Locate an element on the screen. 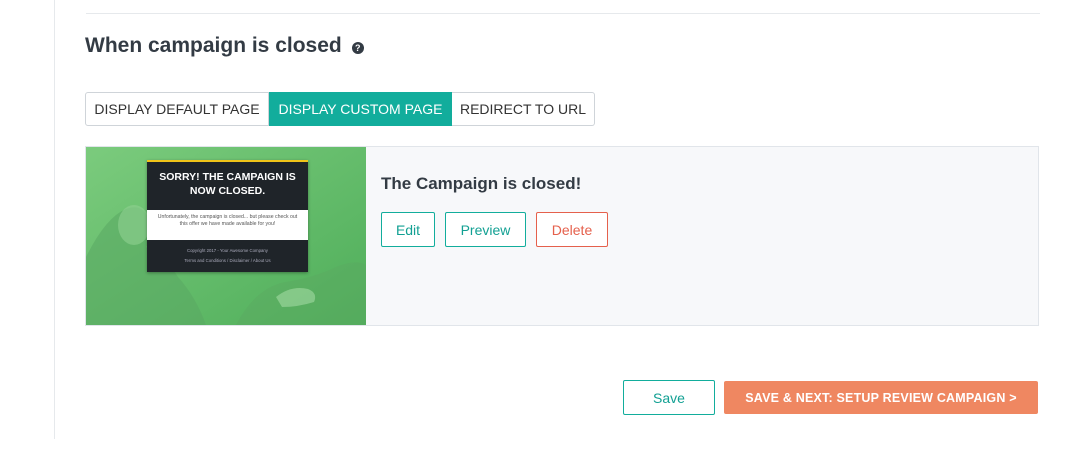 This screenshot has height=475, width=1078. custom-page-actions: Edit Preview Delete is located at coordinates (494, 229).